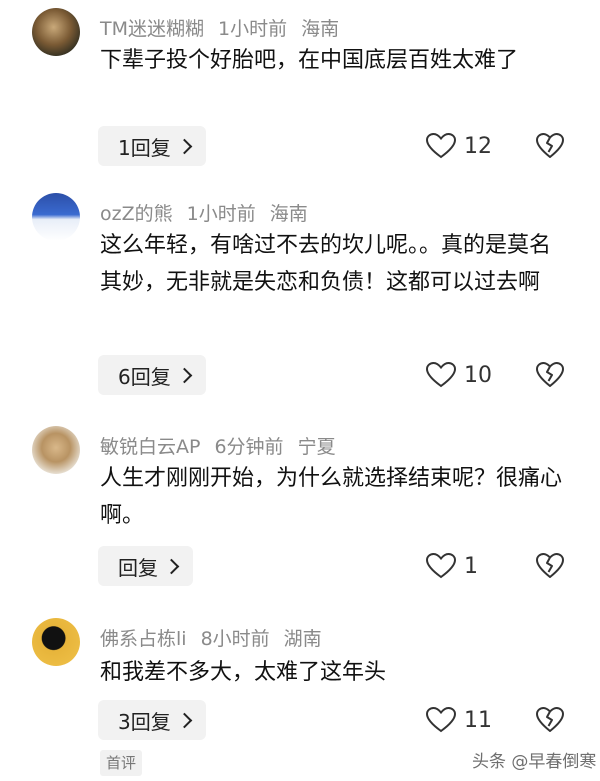  Describe the element at coordinates (309, 60) in the screenshot. I see `comment-text: 下辈子投个好胎吧，在中国底层百姓太难了` at that location.